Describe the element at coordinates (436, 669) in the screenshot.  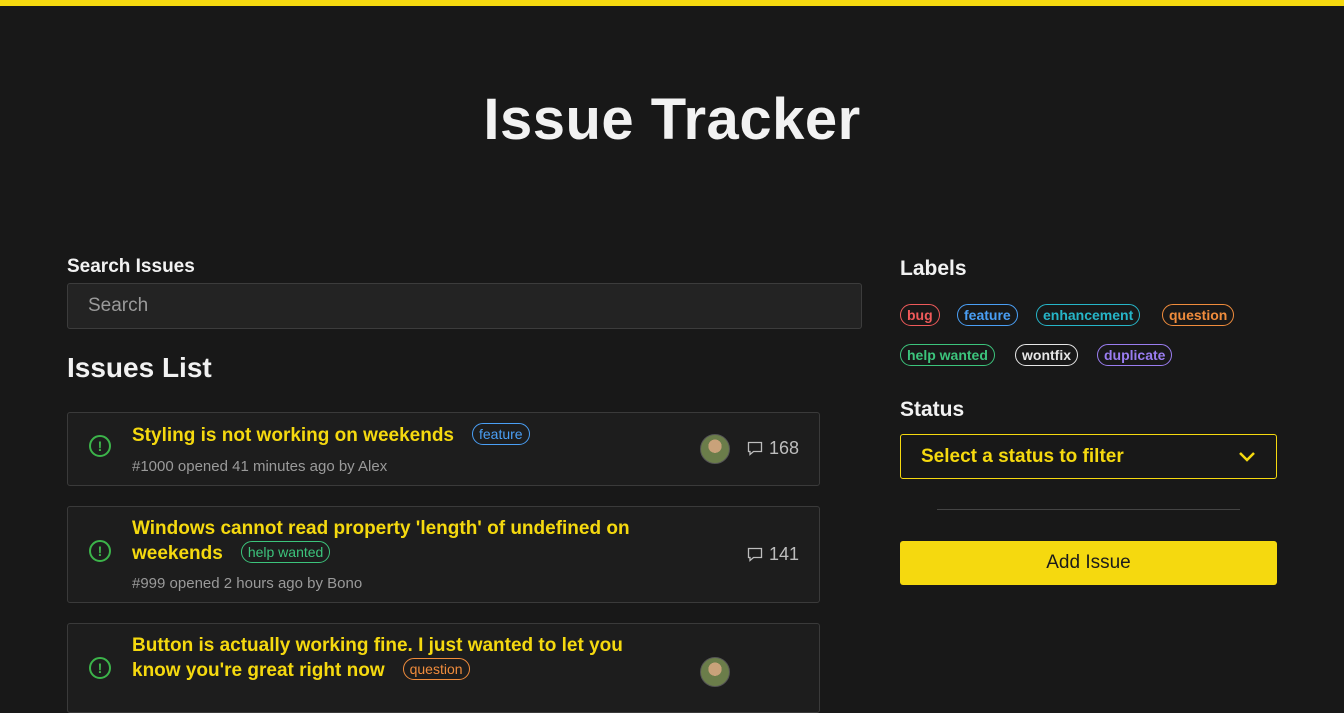
I see `issue-label-badge: question` at that location.